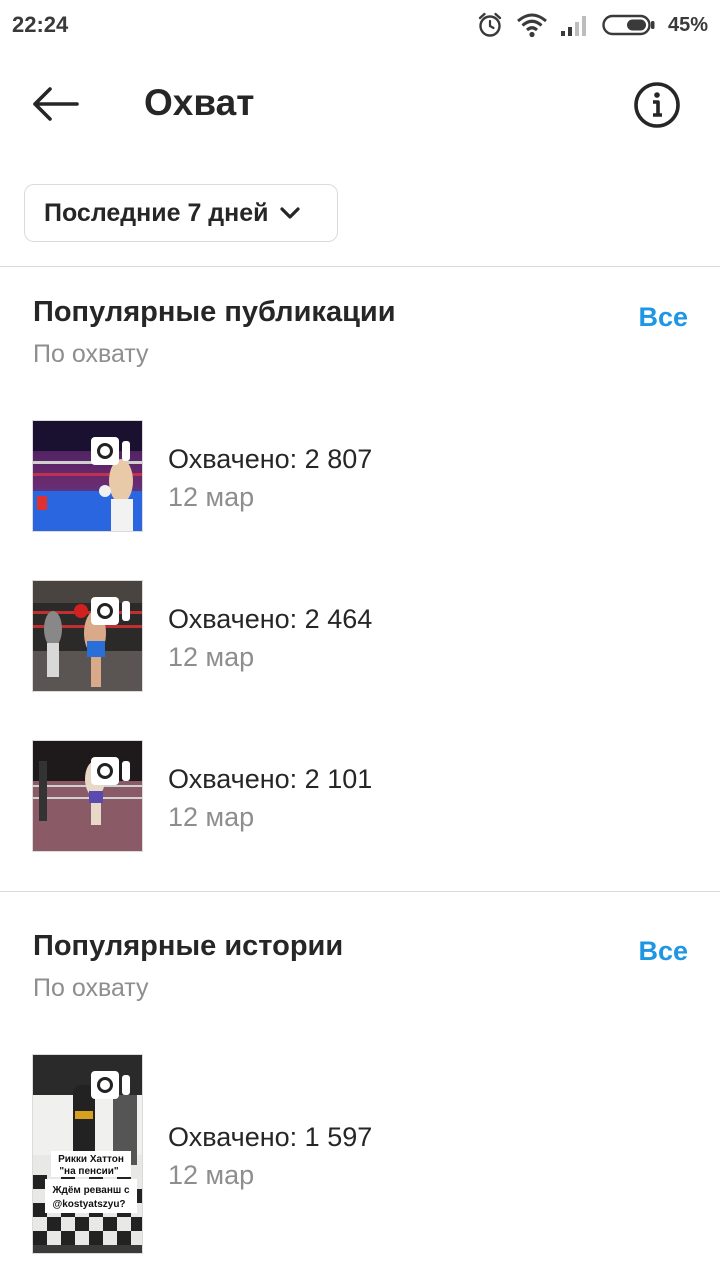 The height and width of the screenshot is (1280, 720). What do you see at coordinates (687, 24) in the screenshot?
I see `battery-percent: 45%` at bounding box center [687, 24].